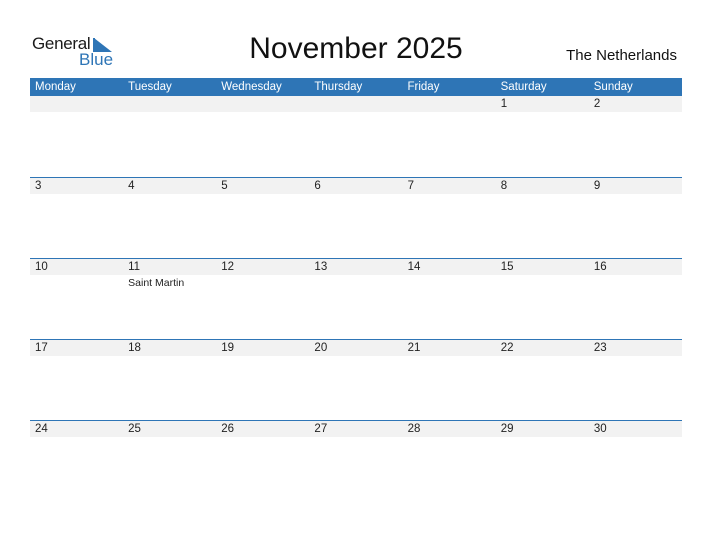 This screenshot has height=550, width=712. I want to click on day-number: 16, so click(600, 267).